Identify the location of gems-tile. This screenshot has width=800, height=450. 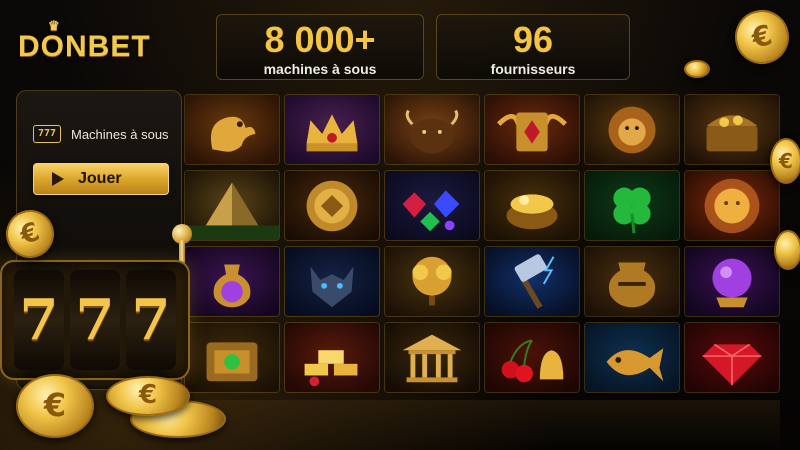
(432, 205).